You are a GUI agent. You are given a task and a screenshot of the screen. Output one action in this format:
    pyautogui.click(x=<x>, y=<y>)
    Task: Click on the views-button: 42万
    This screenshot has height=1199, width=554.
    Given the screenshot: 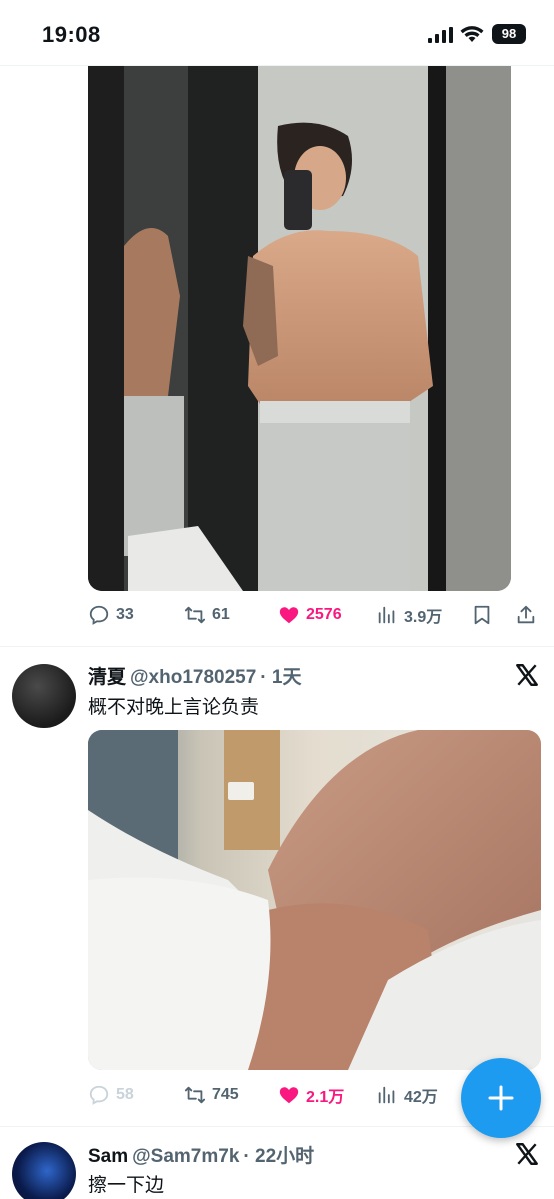 What is the action you would take?
    pyautogui.click(x=407, y=1095)
    